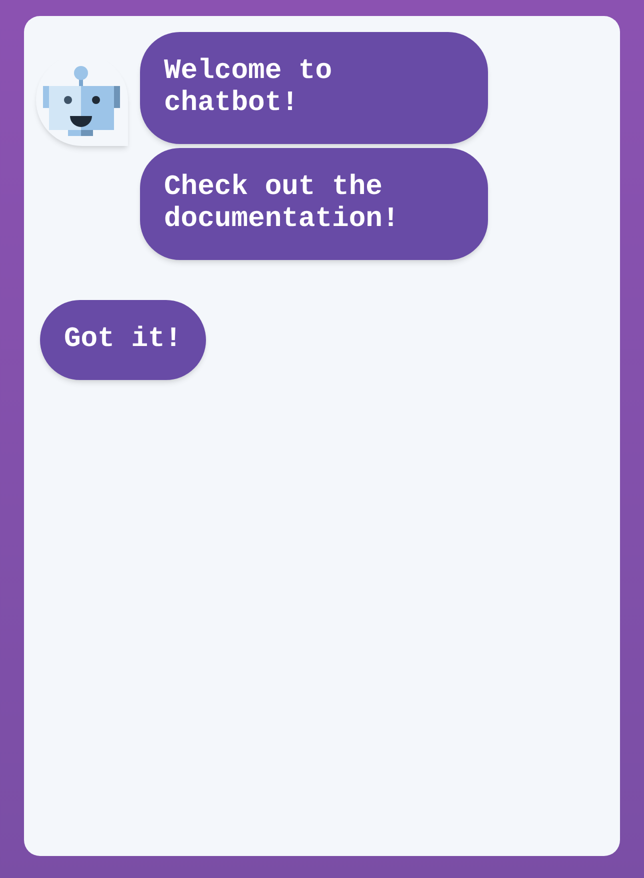  What do you see at coordinates (314, 88) in the screenshot?
I see `message-bubble: Welcome to chatbot!` at bounding box center [314, 88].